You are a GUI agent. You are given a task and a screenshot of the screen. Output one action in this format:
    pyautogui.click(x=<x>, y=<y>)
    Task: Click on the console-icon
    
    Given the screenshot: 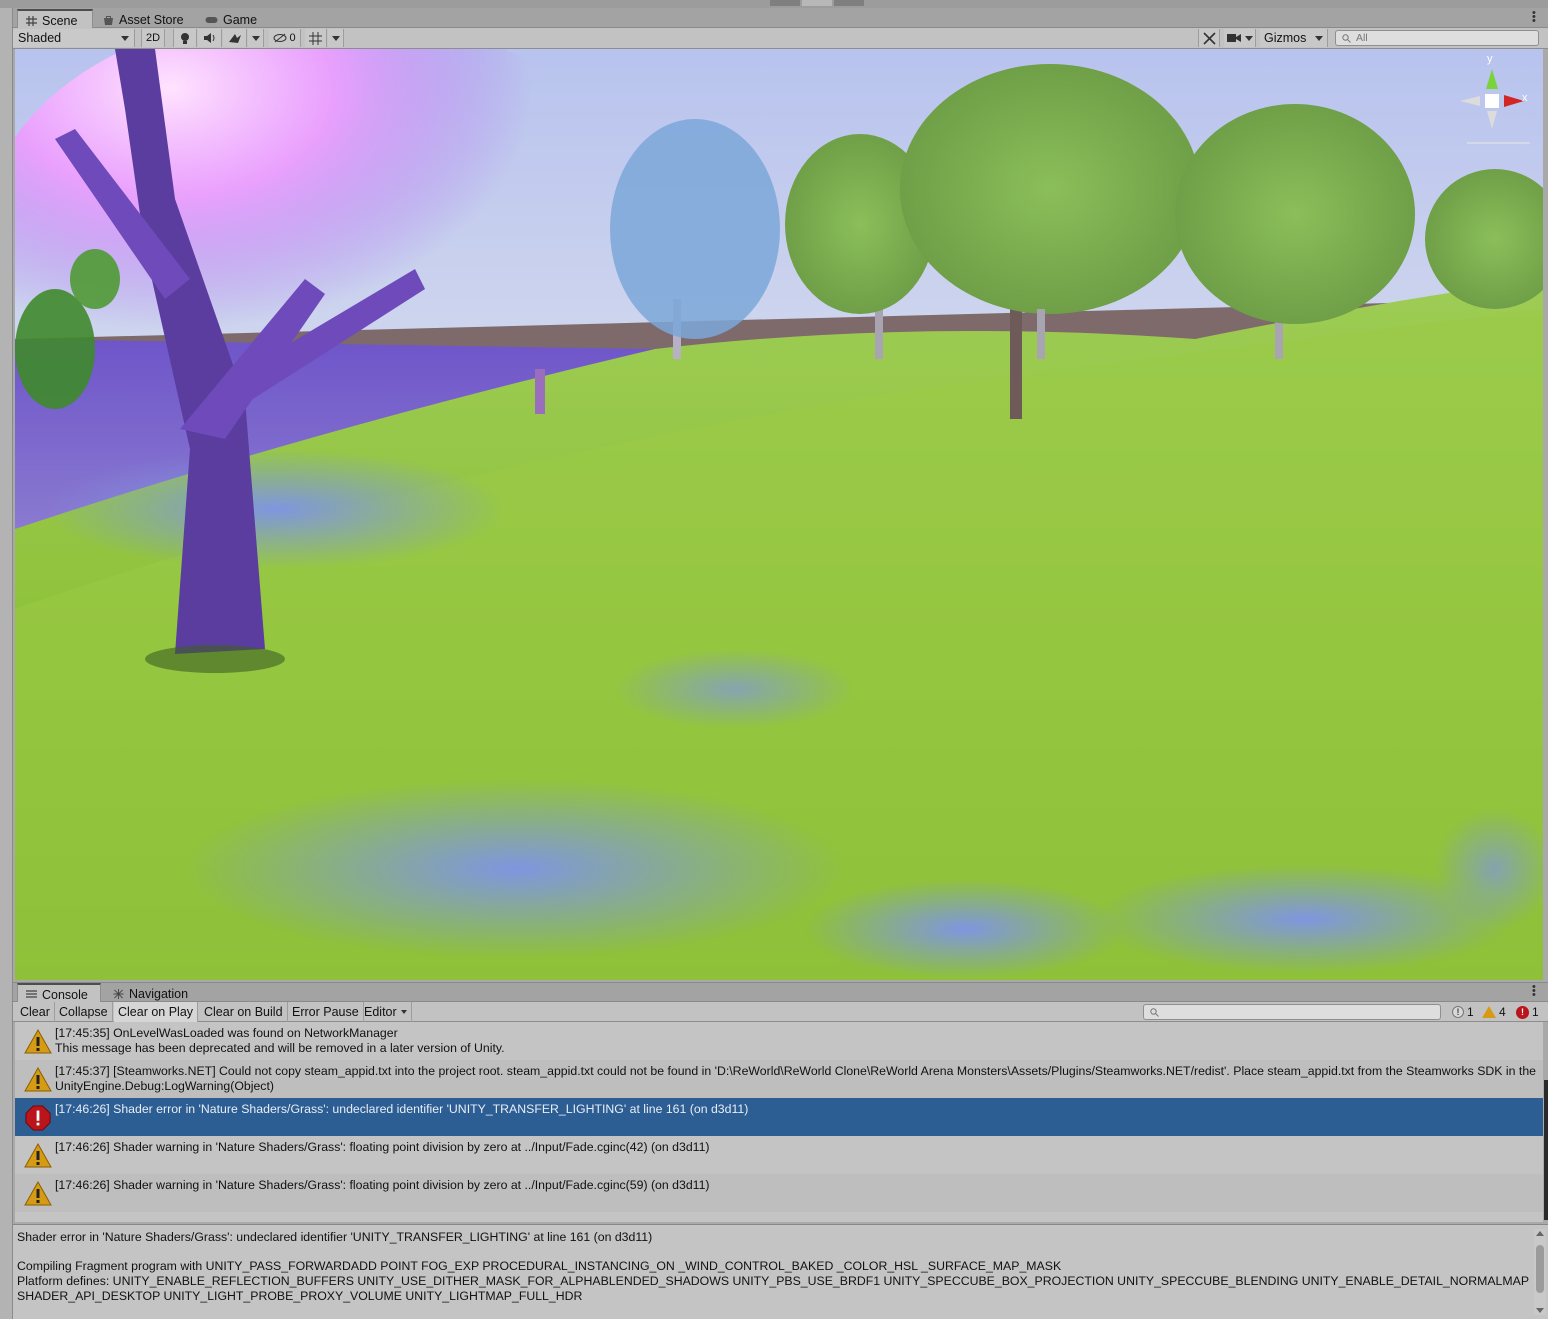 What is the action you would take?
    pyautogui.click(x=31, y=993)
    